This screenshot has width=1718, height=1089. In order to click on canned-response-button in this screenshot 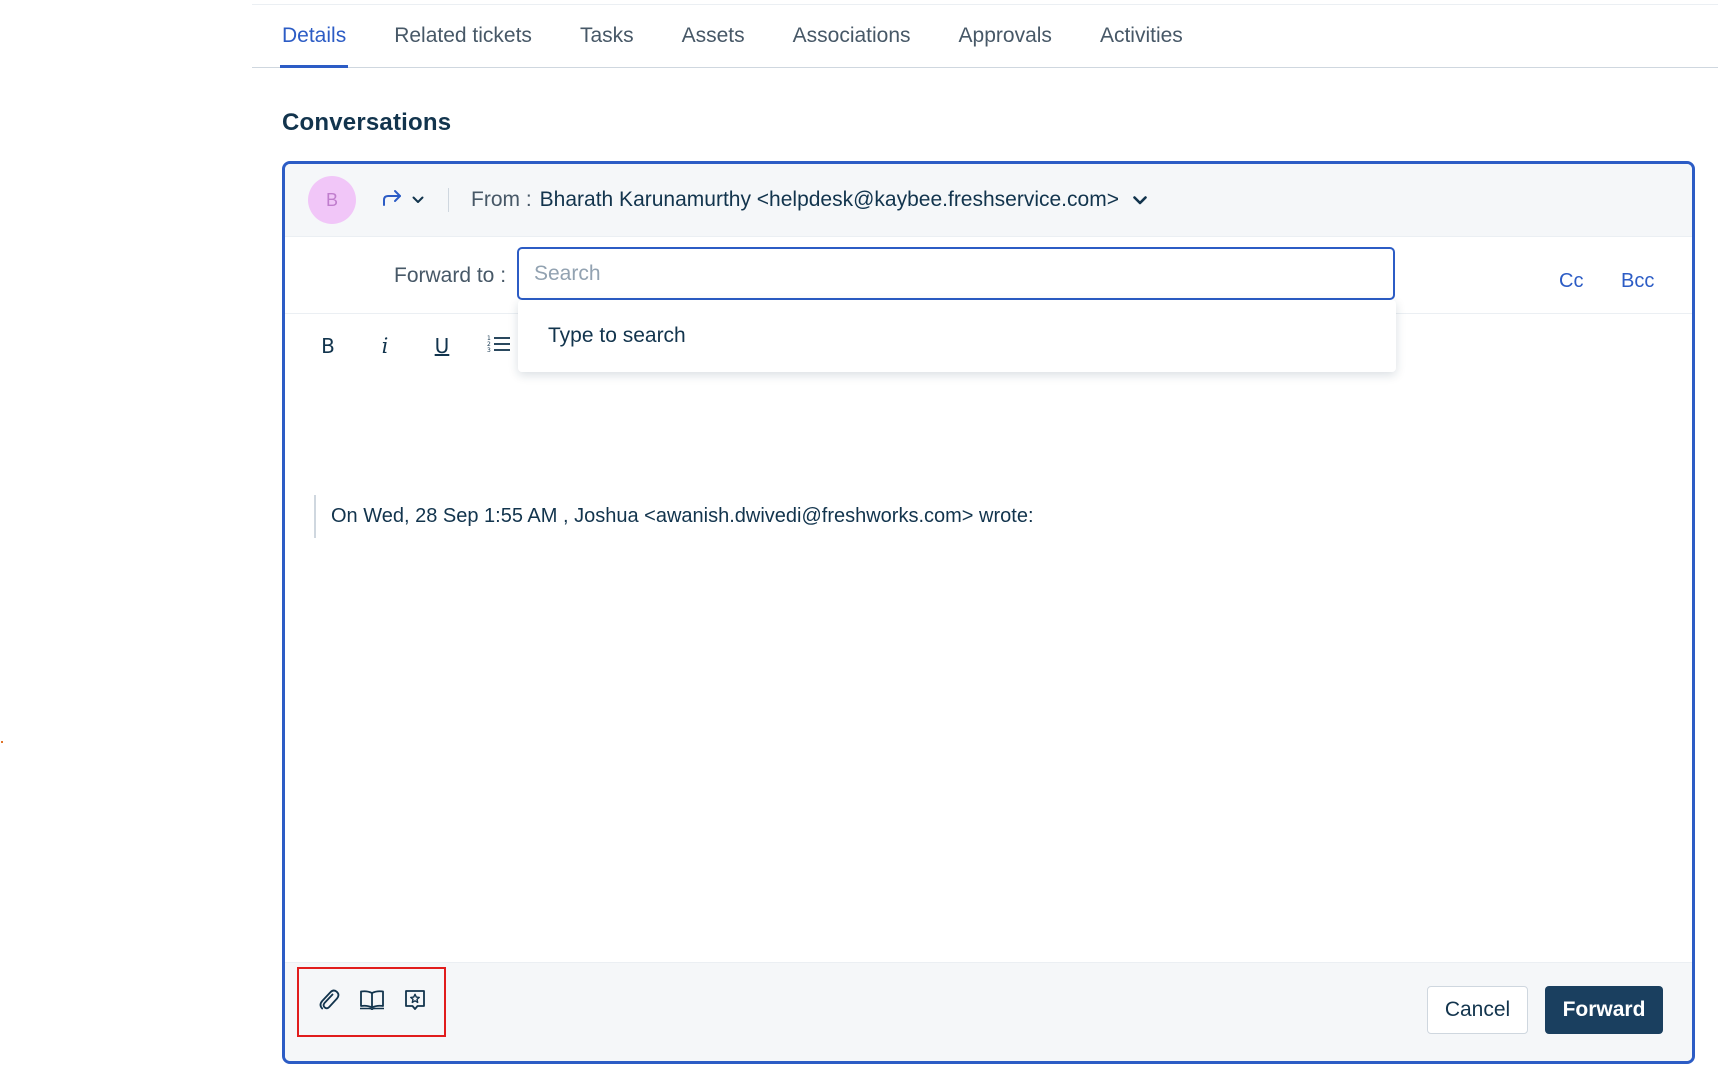, I will do `click(415, 1002)`.